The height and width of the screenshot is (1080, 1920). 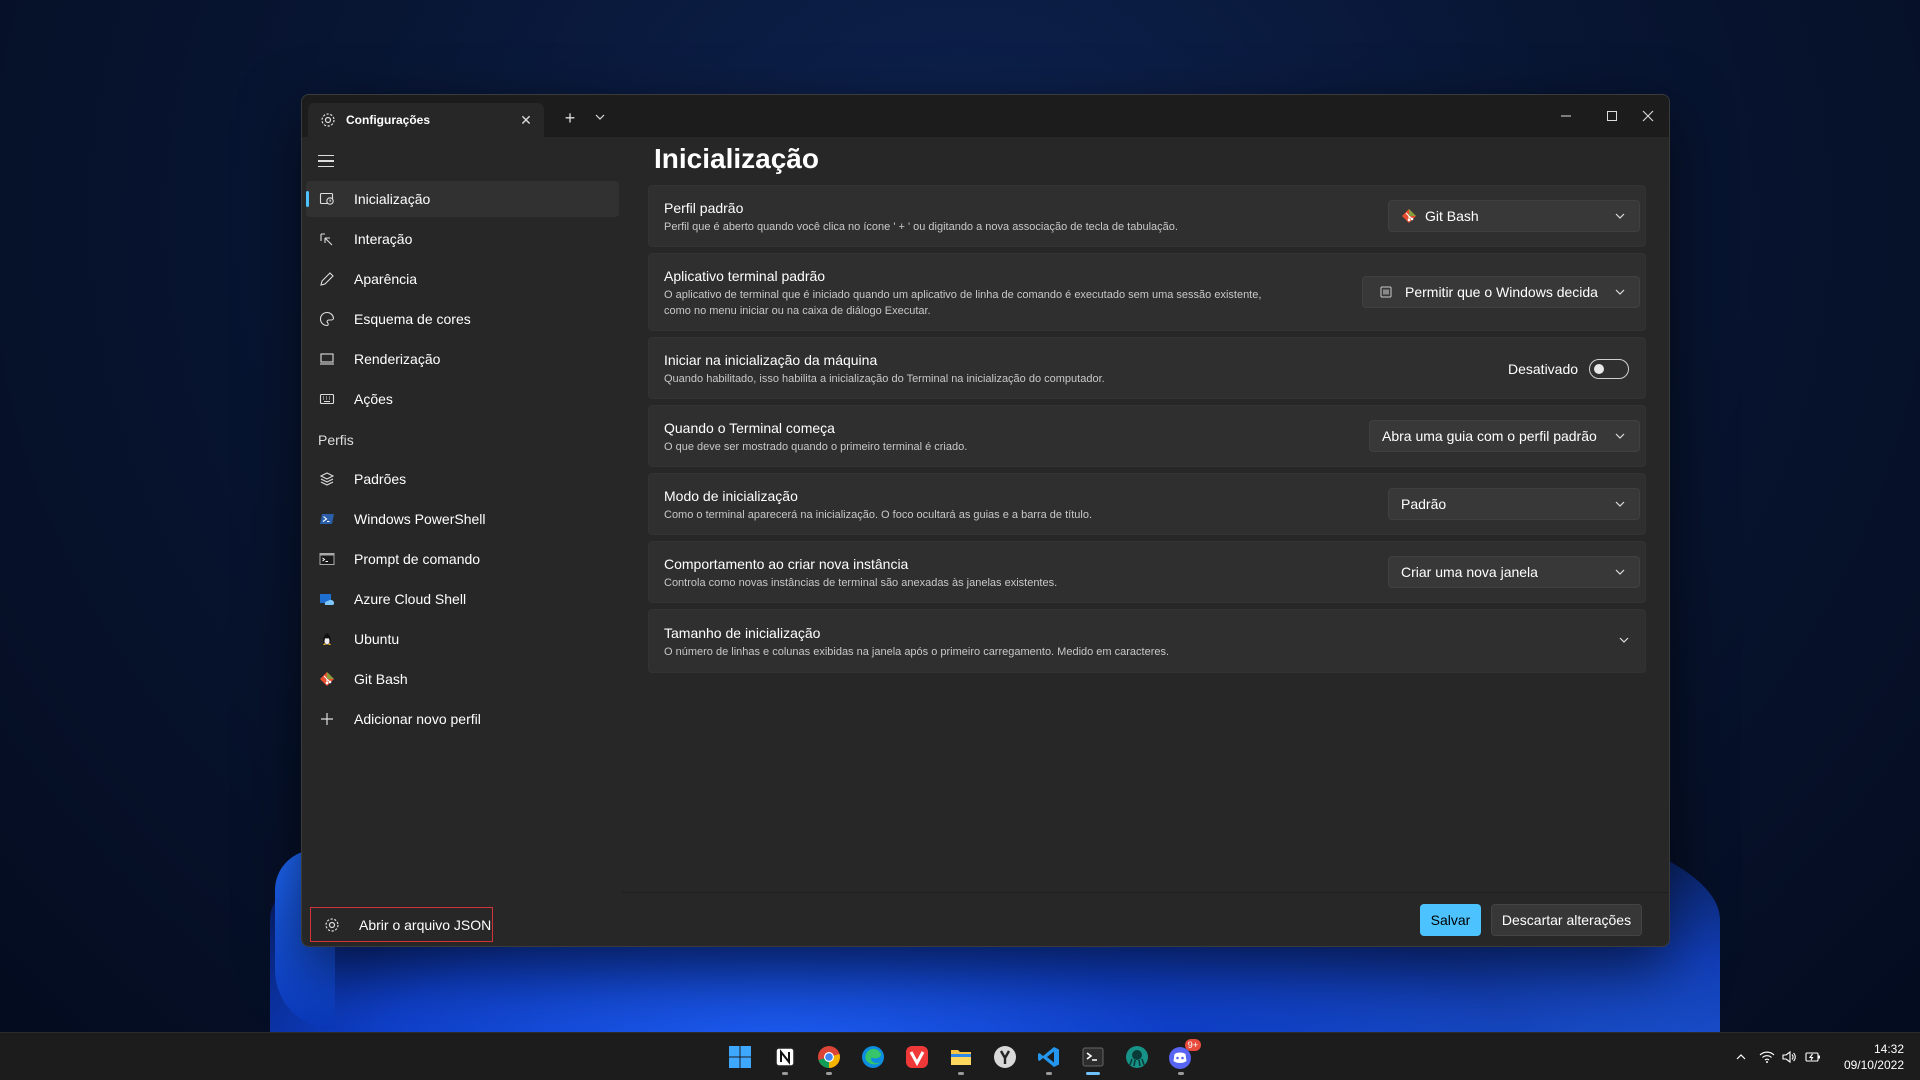 I want to click on close-window-button, so click(x=1648, y=116).